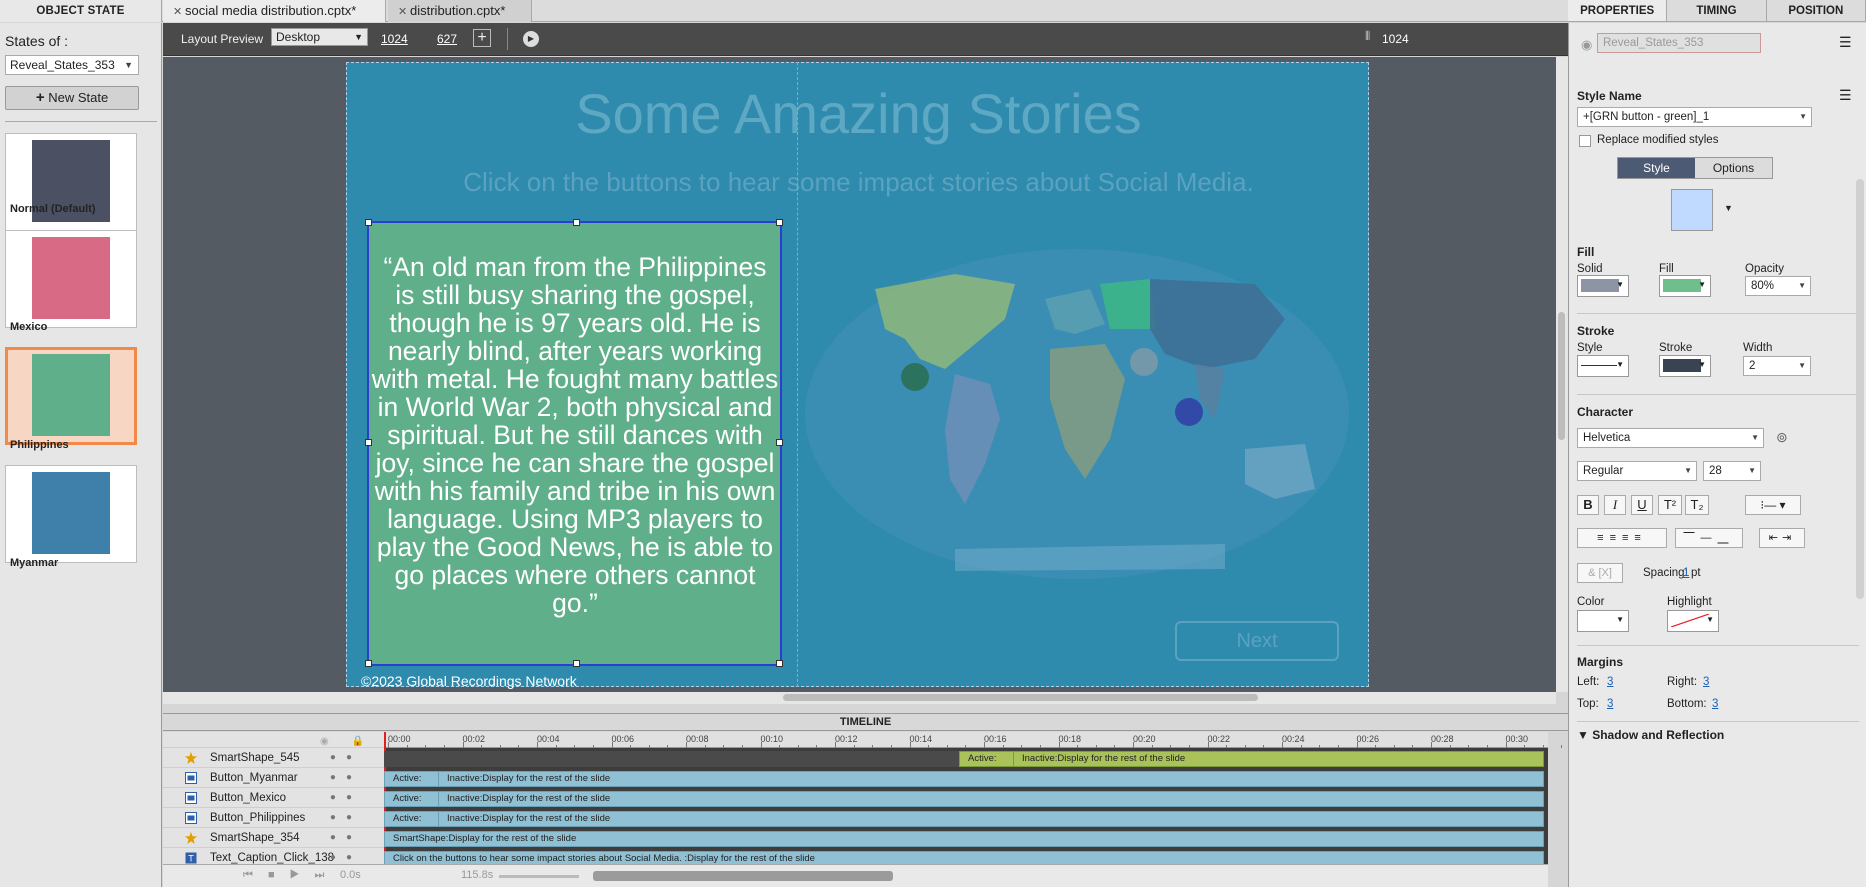 The image size is (1866, 887). I want to click on timeline-row-name: Button_Philippines ●●, so click(273, 818).